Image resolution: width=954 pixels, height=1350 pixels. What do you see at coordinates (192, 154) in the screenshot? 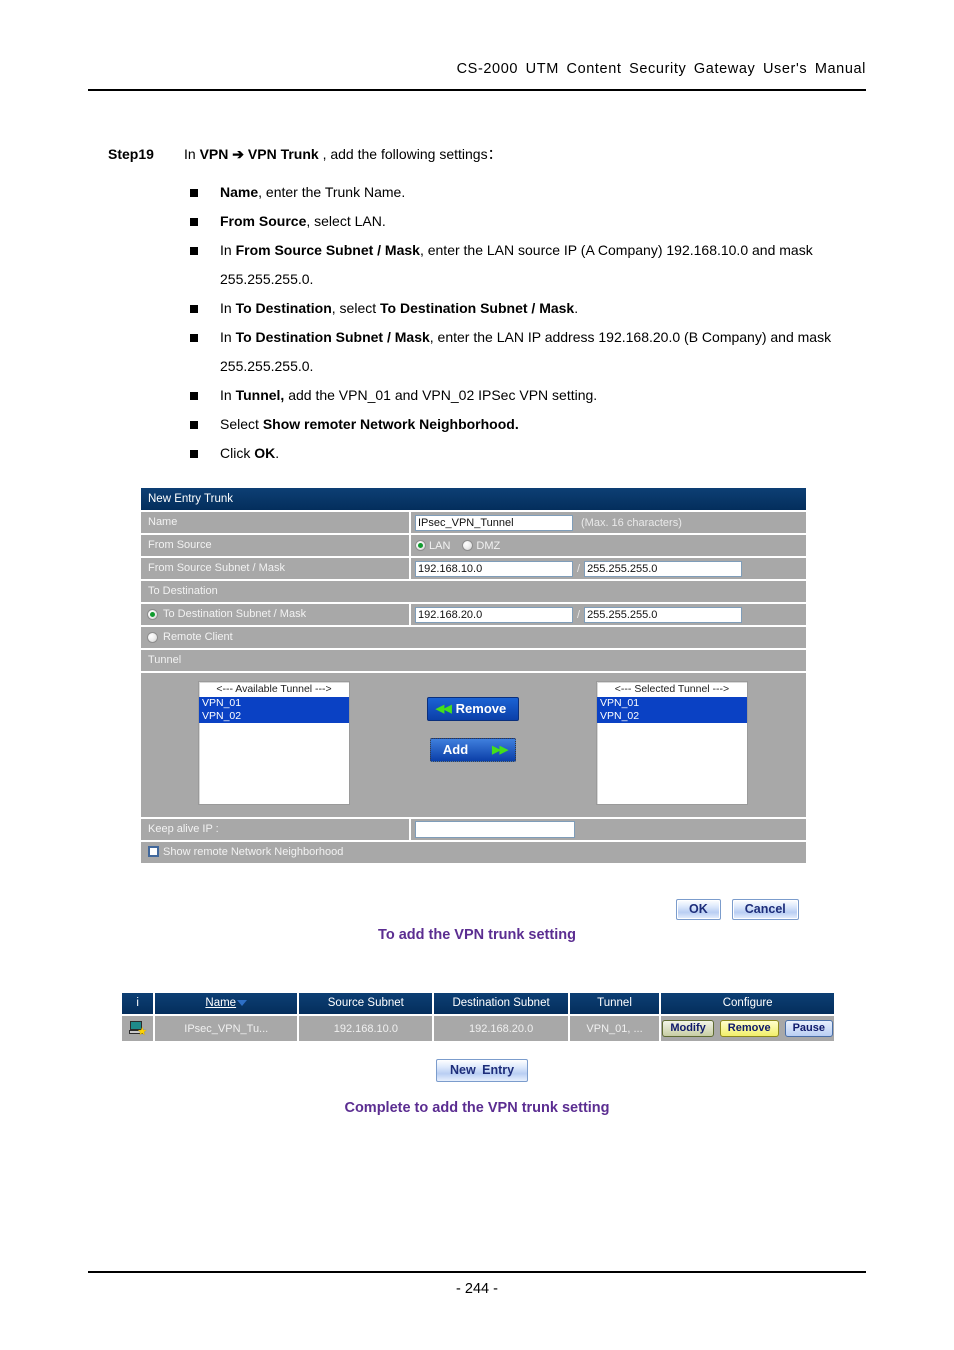
I see `step-text-prefix: In` at bounding box center [192, 154].